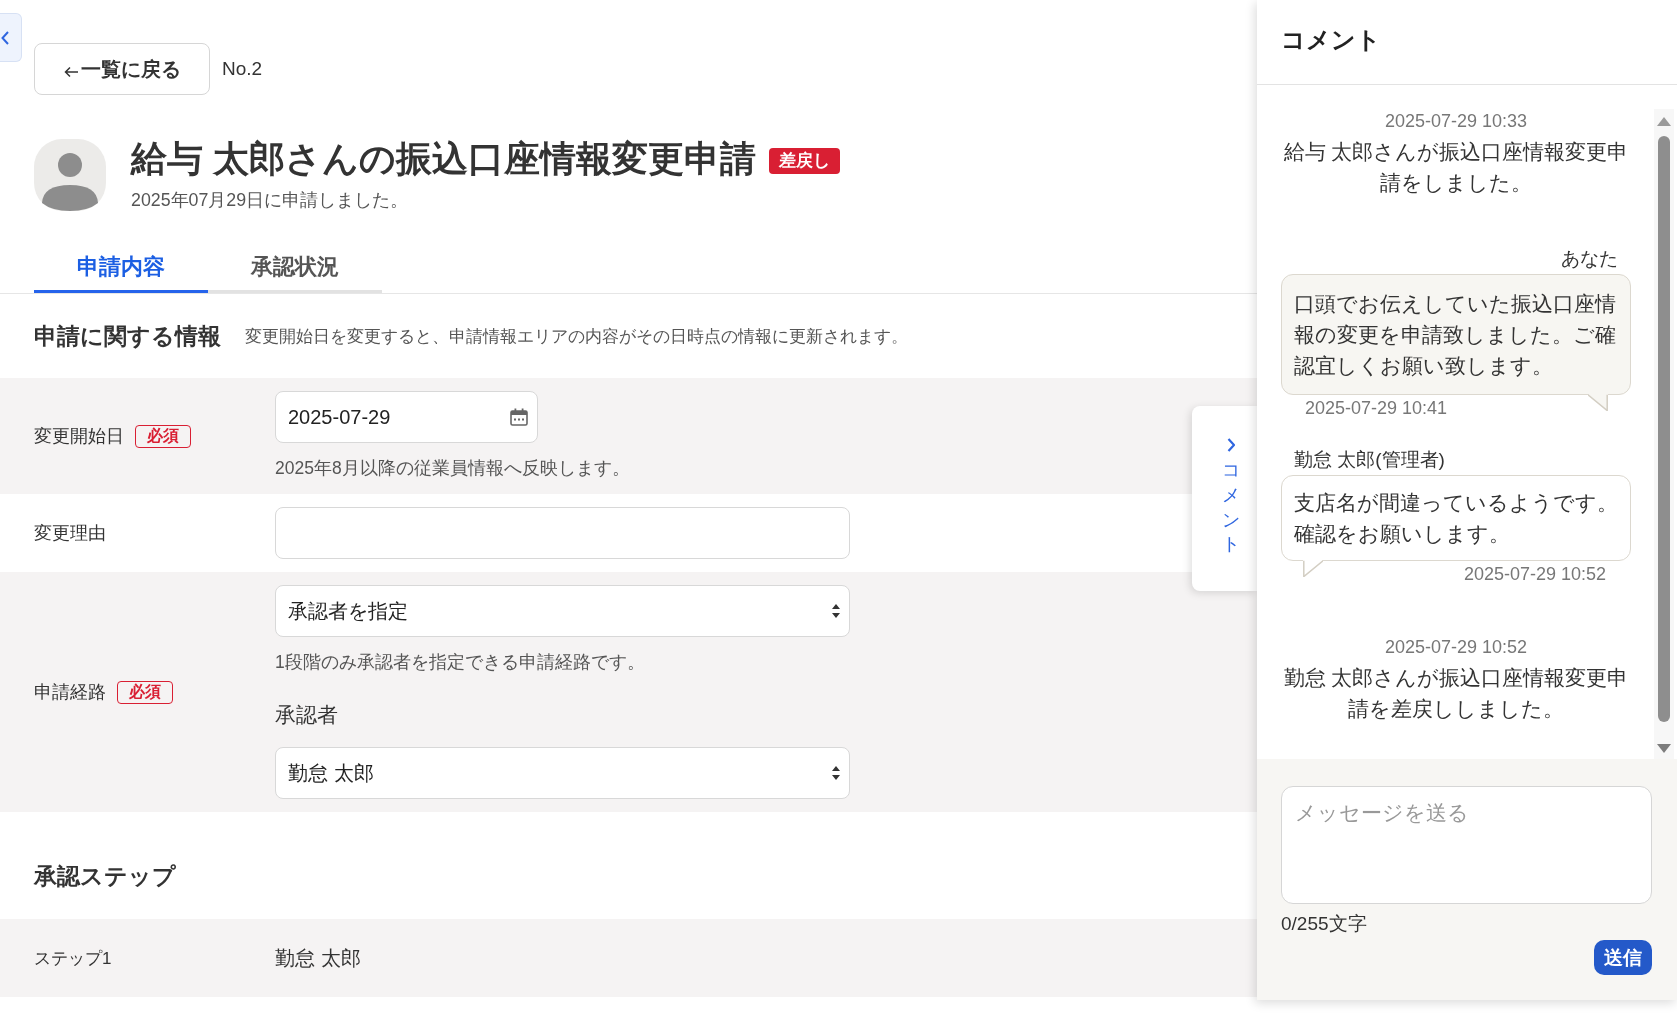 This screenshot has height=1020, width=1677. Describe the element at coordinates (1456, 693) in the screenshot. I see `system-message: 勤怠 太郎さんが振込口座情報変更申請を差戻ししました。` at that location.